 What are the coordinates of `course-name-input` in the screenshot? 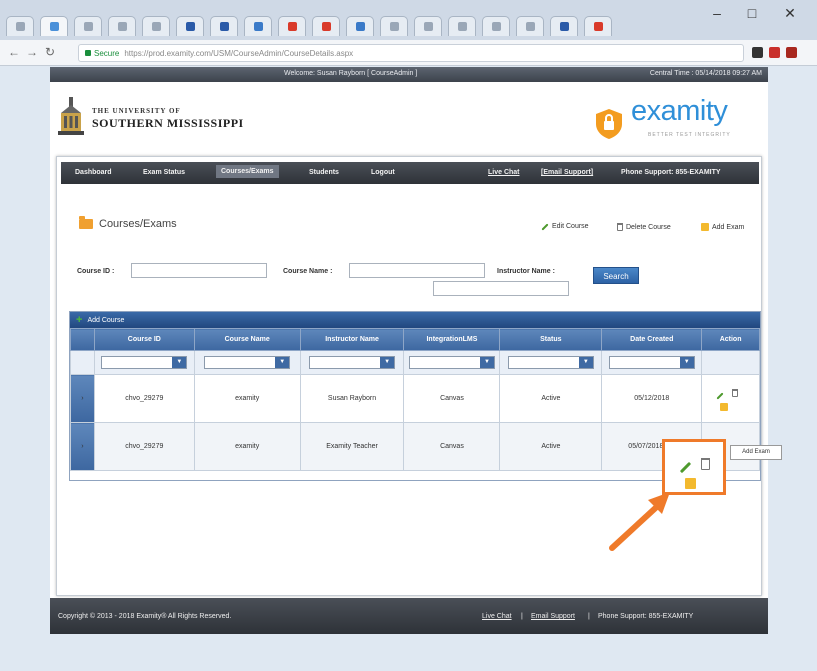 It's located at (417, 270).